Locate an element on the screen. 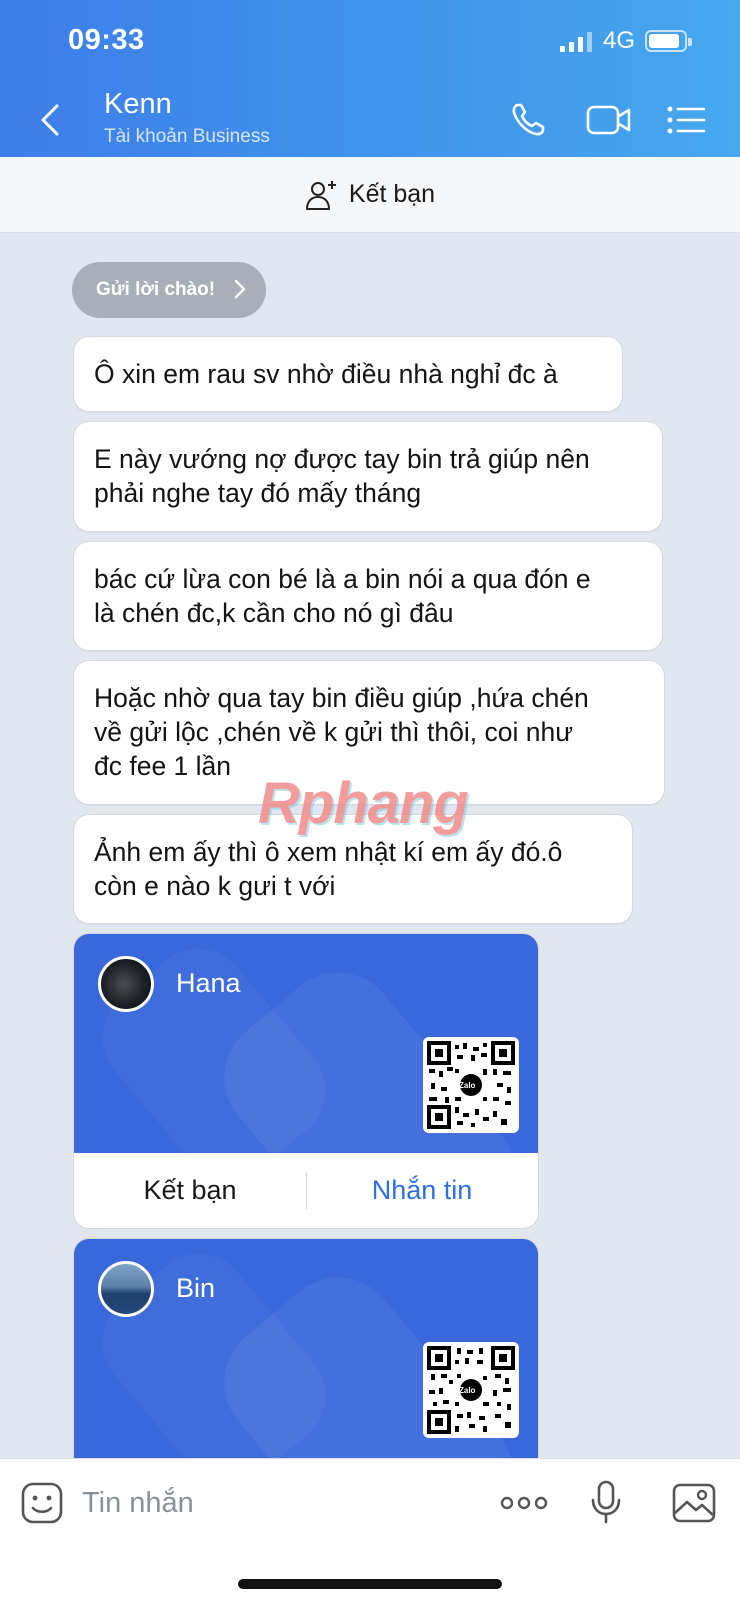 This screenshot has height=1600, width=740. sticker-icon is located at coordinates (42, 1503).